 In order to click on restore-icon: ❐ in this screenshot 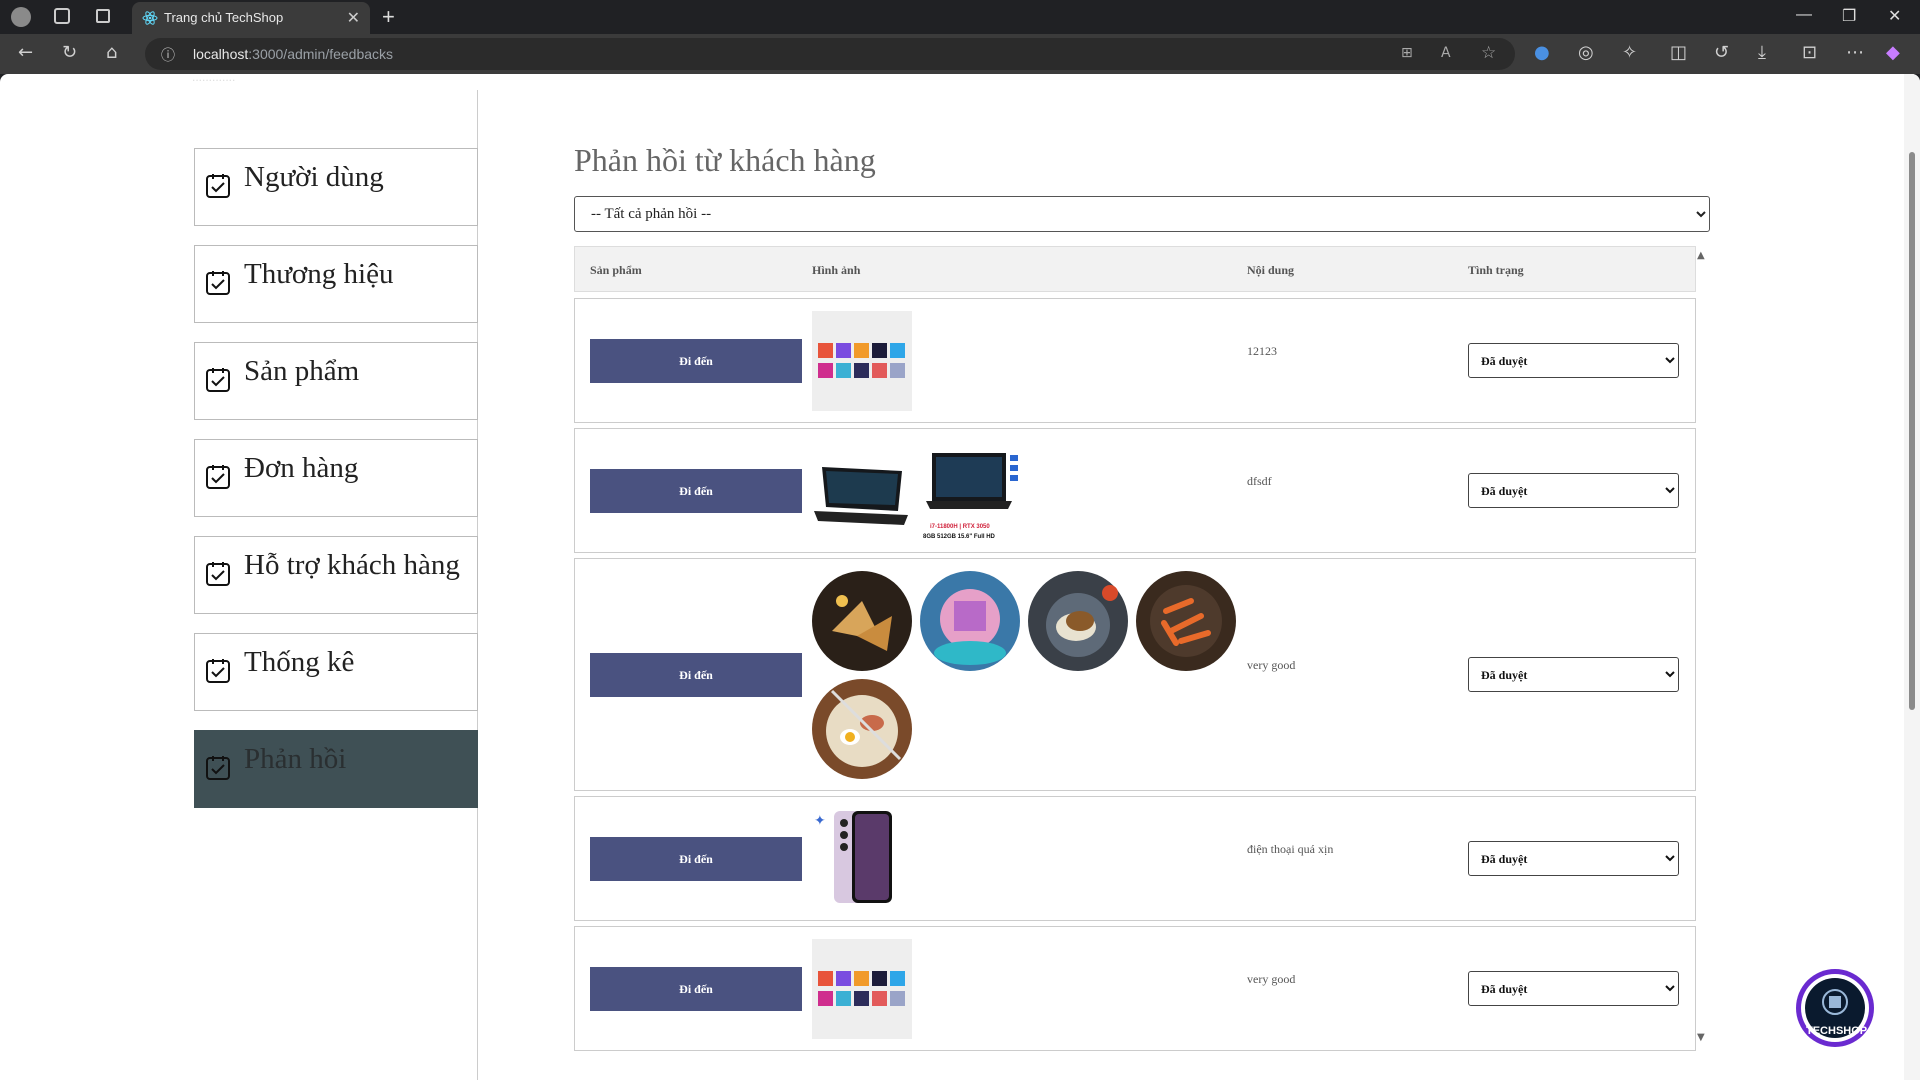, I will do `click(1849, 16)`.